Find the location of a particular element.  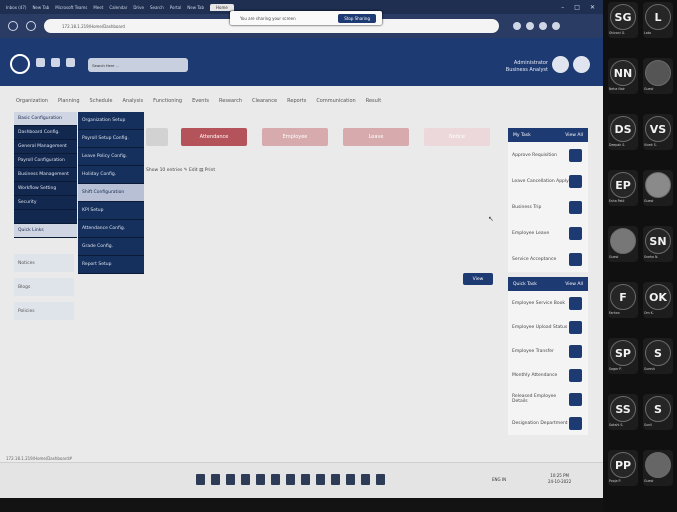

task-item: Employee Service Book is located at coordinates (548, 303).